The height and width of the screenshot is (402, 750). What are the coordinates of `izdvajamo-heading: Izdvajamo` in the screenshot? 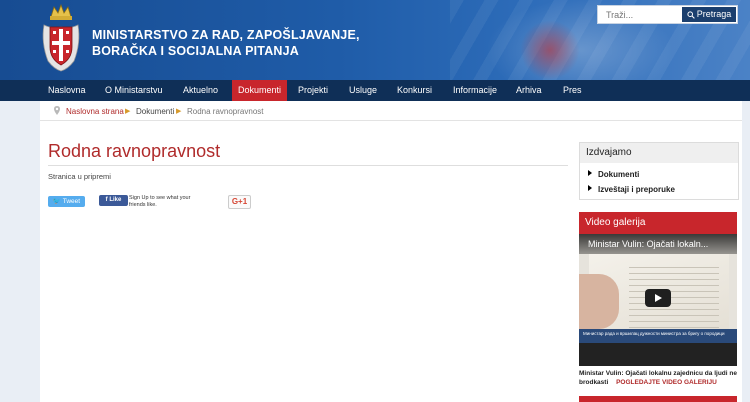 It's located at (659, 153).